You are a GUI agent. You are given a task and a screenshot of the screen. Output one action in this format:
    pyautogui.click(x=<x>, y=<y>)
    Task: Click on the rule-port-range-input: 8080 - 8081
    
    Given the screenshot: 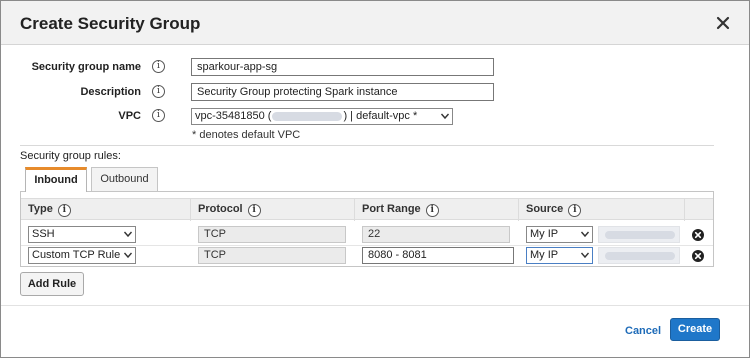 What is the action you would take?
    pyautogui.click(x=438, y=255)
    